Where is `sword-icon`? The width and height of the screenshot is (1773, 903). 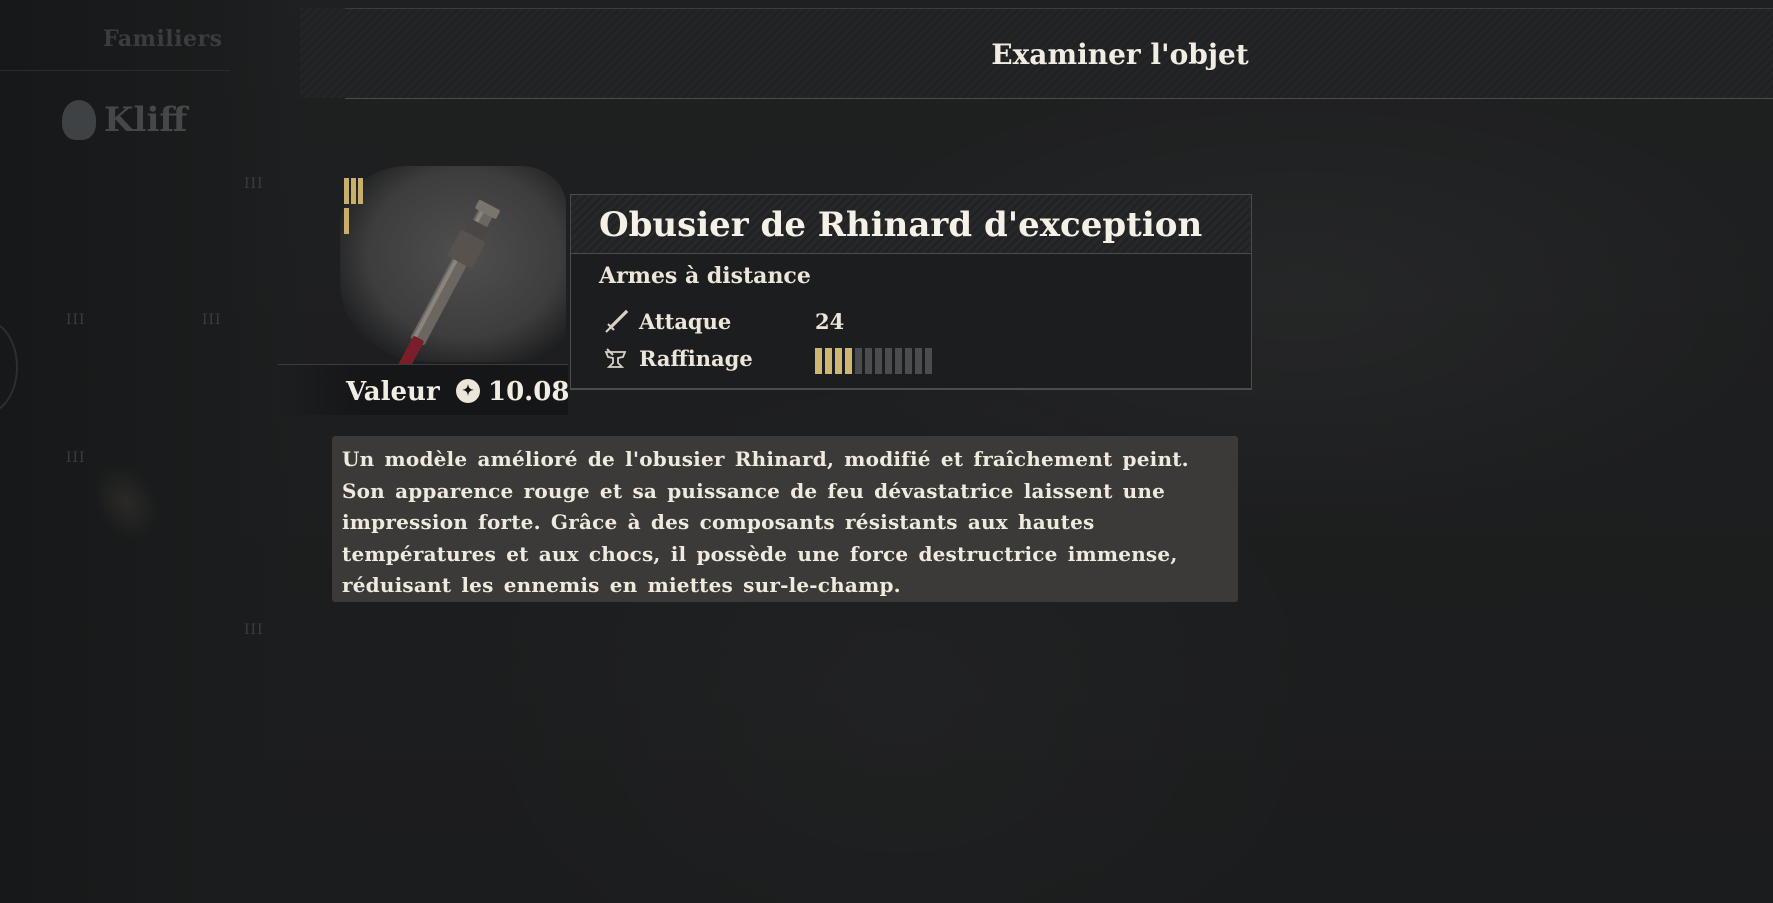
sword-icon is located at coordinates (617, 321).